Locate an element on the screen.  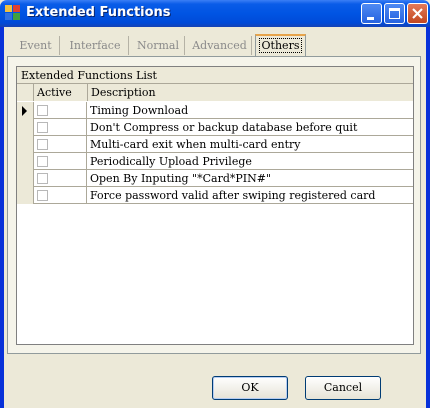
tab-others: Others is located at coordinates (280, 45).